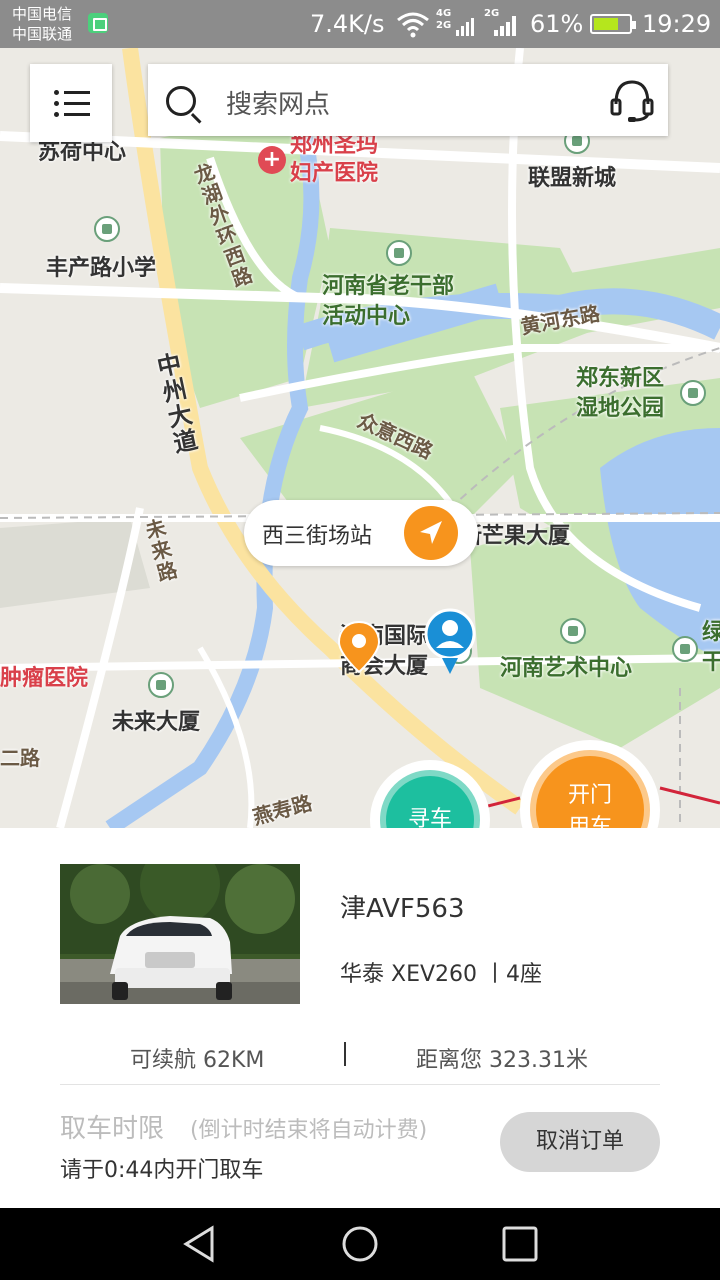 This screenshot has width=720, height=1280. I want to click on pickup-limit-title: 取车时限, so click(112, 1129).